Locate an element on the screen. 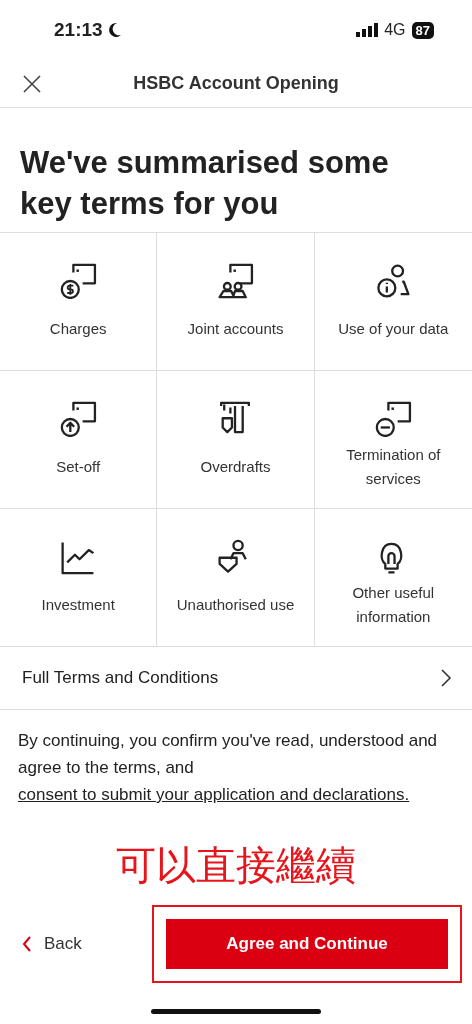 The width and height of the screenshot is (472, 1024). annotation-text: 可以直接繼續 is located at coordinates (236, 865).